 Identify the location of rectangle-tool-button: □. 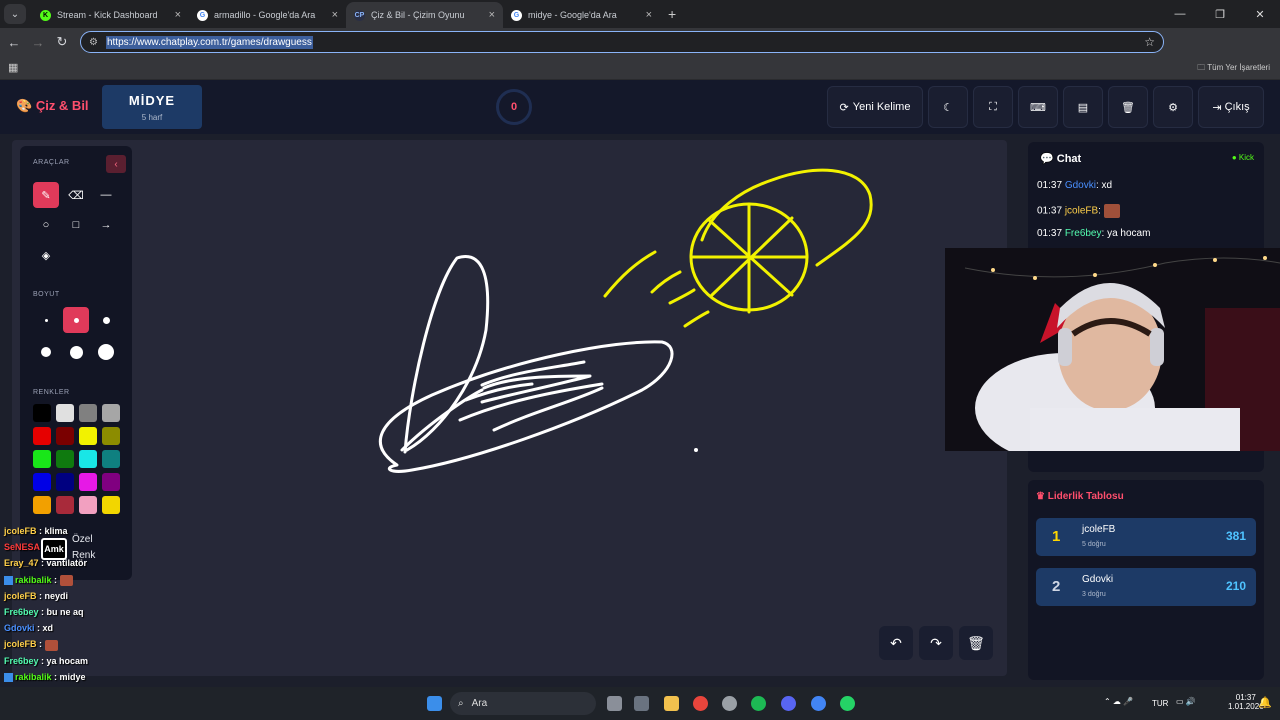
(76, 225).